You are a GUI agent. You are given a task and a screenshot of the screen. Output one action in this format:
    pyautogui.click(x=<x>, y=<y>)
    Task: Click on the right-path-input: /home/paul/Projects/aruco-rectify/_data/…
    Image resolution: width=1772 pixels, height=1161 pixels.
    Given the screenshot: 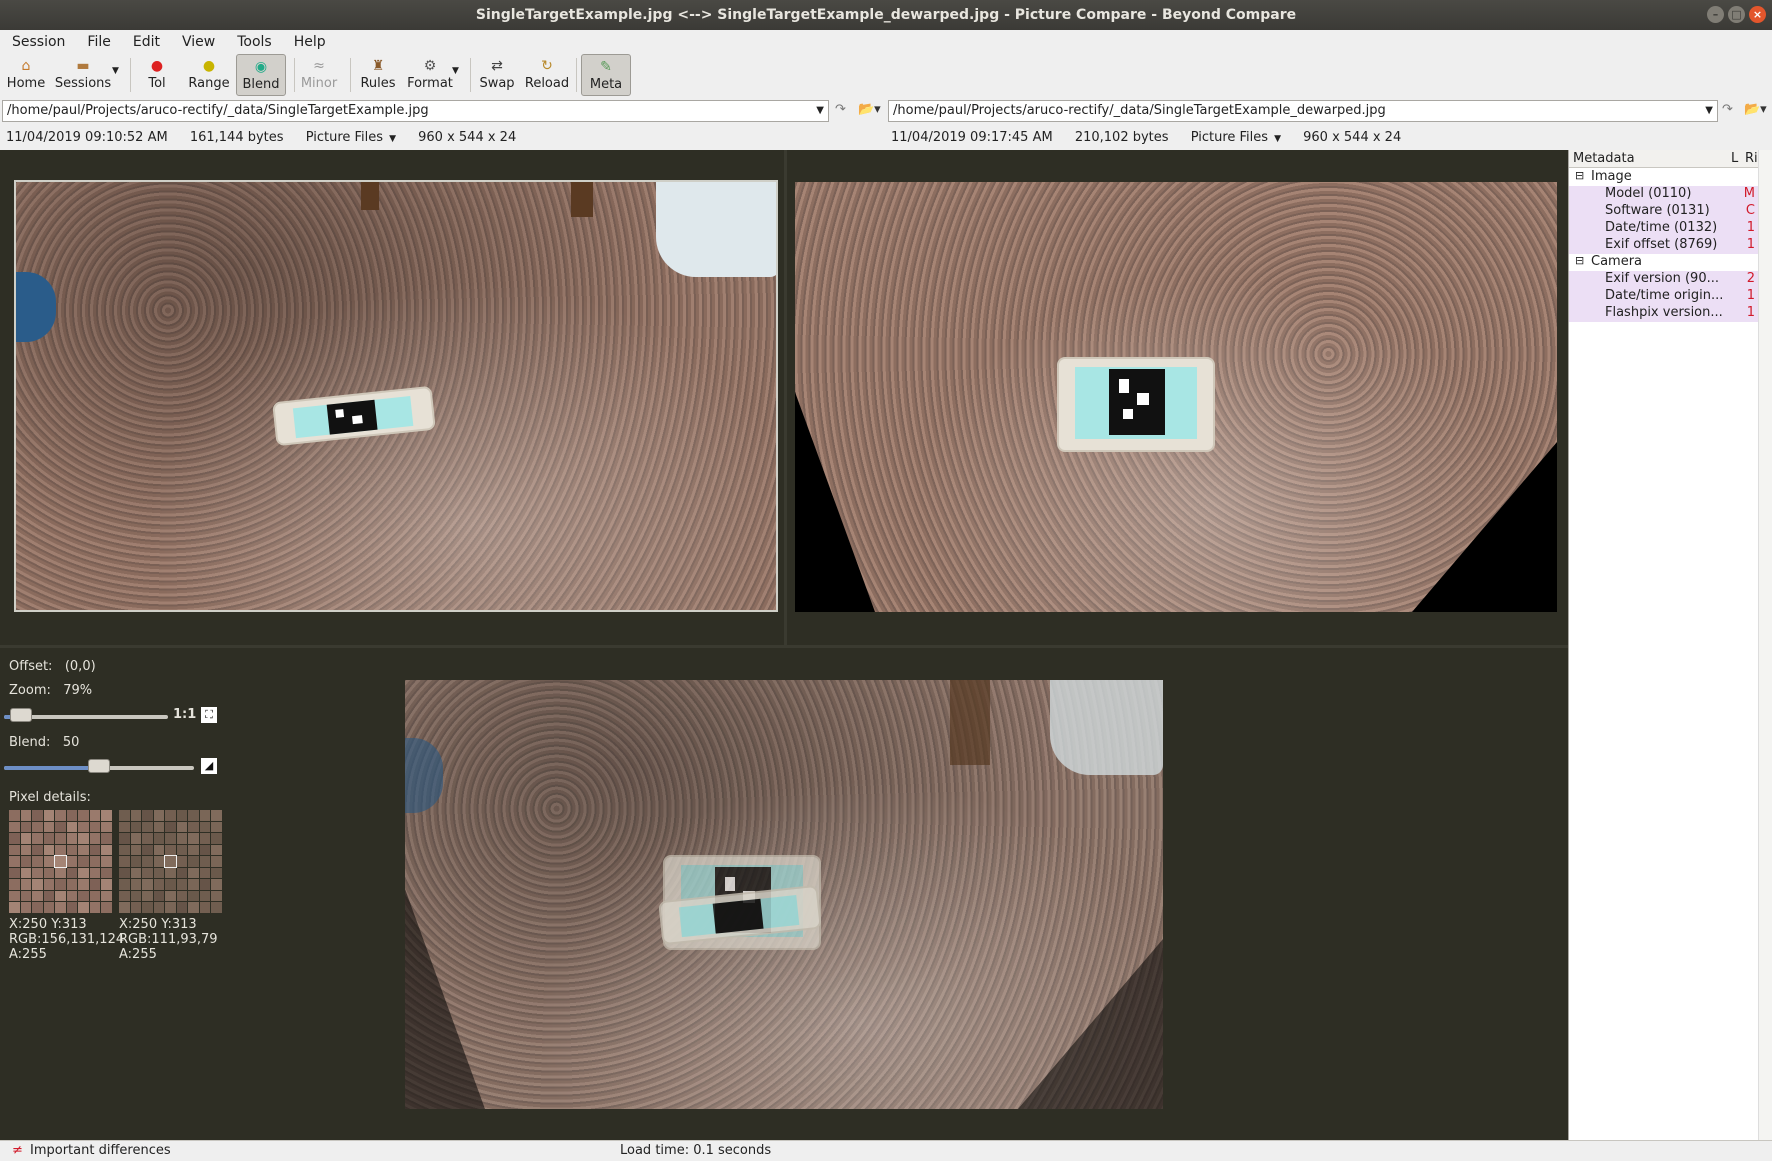 What is the action you would take?
    pyautogui.click(x=1303, y=111)
    